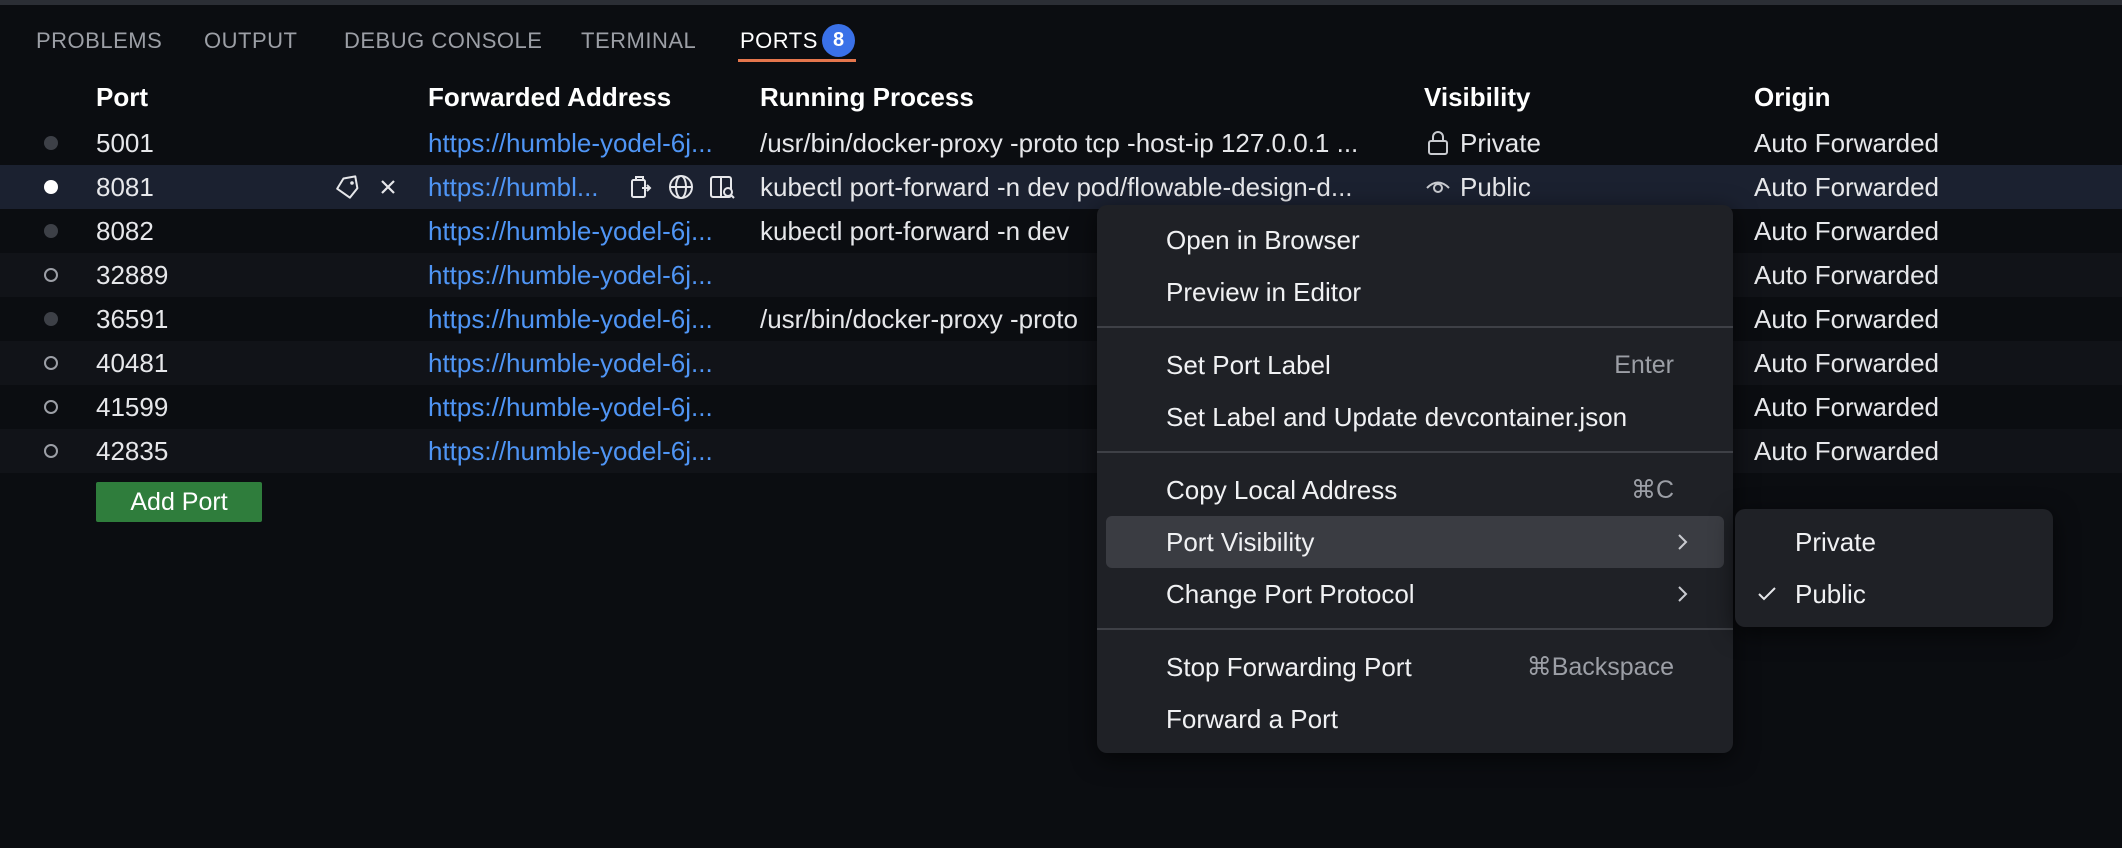 This screenshot has width=2122, height=848. Describe the element at coordinates (1415, 490) in the screenshot. I see `menu-item-copy-local-address: Copy Local Address ⌘C` at that location.